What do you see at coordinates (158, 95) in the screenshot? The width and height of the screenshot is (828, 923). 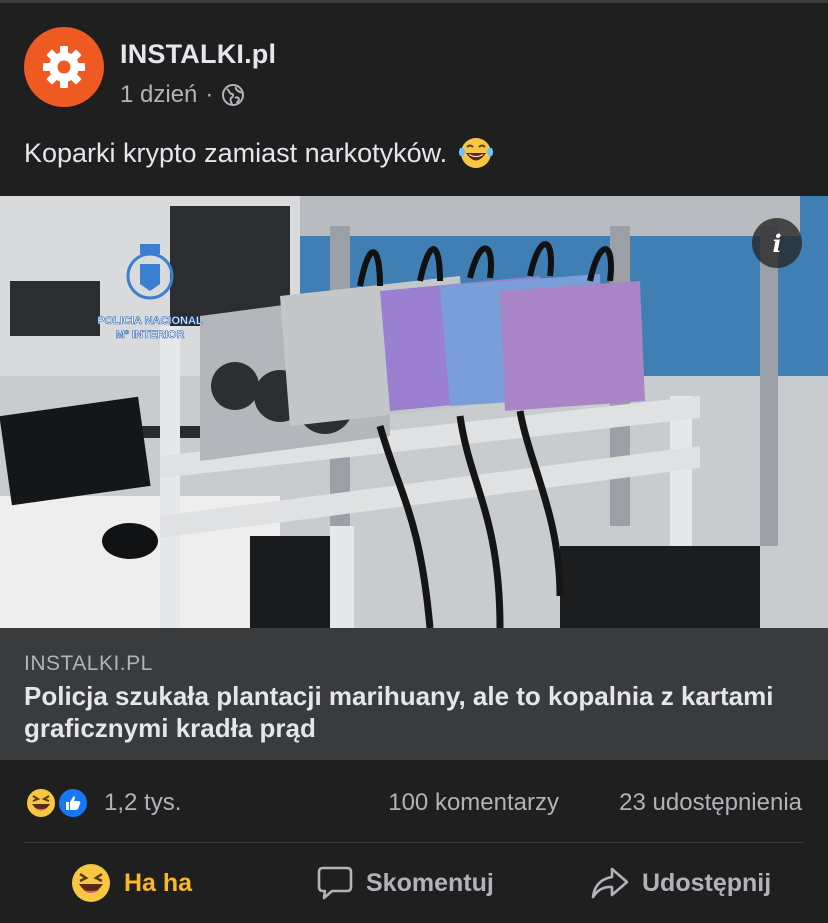 I see `post-time: 1 dzień` at bounding box center [158, 95].